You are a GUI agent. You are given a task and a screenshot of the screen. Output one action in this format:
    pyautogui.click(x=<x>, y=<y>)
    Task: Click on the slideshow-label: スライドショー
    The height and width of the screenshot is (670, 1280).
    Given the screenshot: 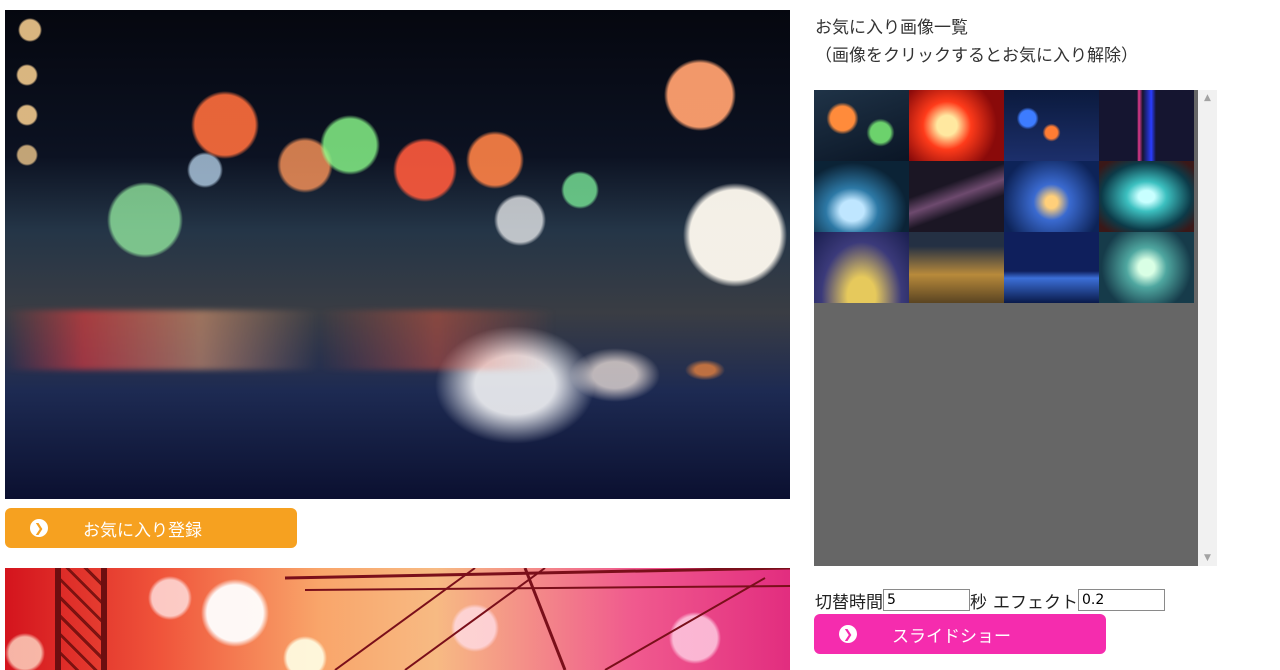 What is the action you would take?
    pyautogui.click(x=951, y=636)
    